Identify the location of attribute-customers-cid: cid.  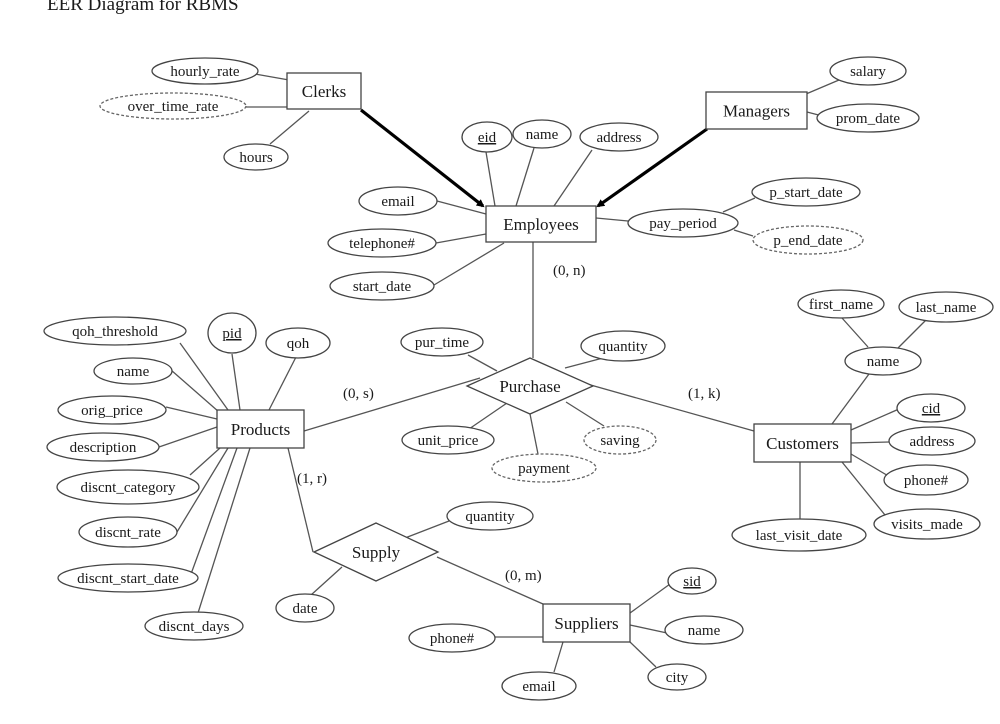
(931, 408).